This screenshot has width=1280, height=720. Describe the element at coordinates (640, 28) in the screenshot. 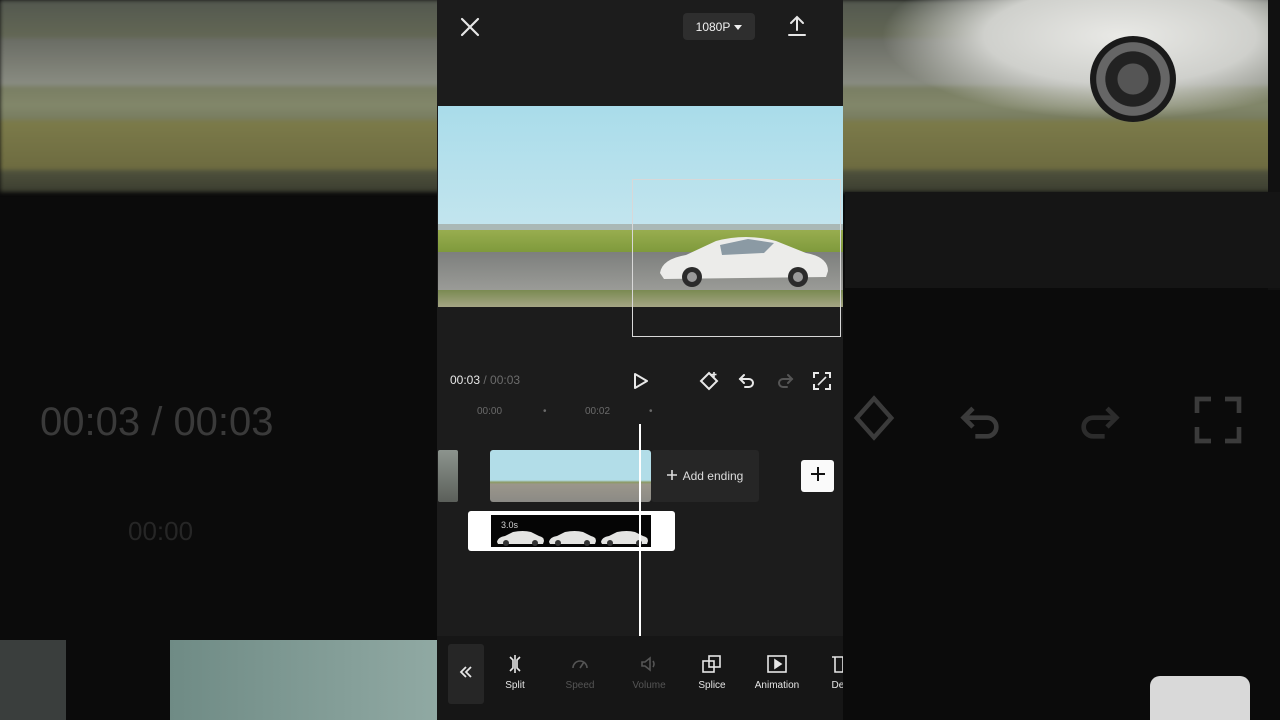

I see `top-bar: 1080P` at that location.